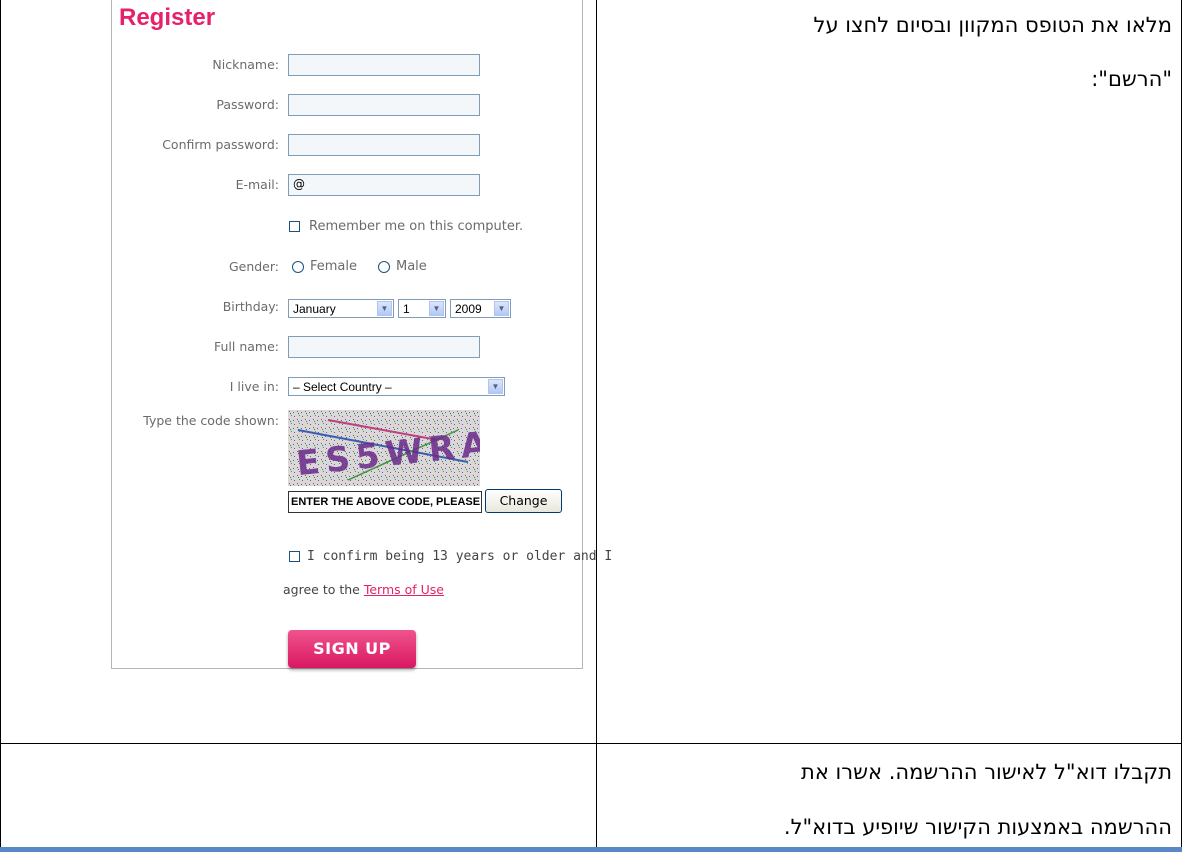 The height and width of the screenshot is (852, 1182). I want to click on birthday-day-select: 1 ▼, so click(422, 308).